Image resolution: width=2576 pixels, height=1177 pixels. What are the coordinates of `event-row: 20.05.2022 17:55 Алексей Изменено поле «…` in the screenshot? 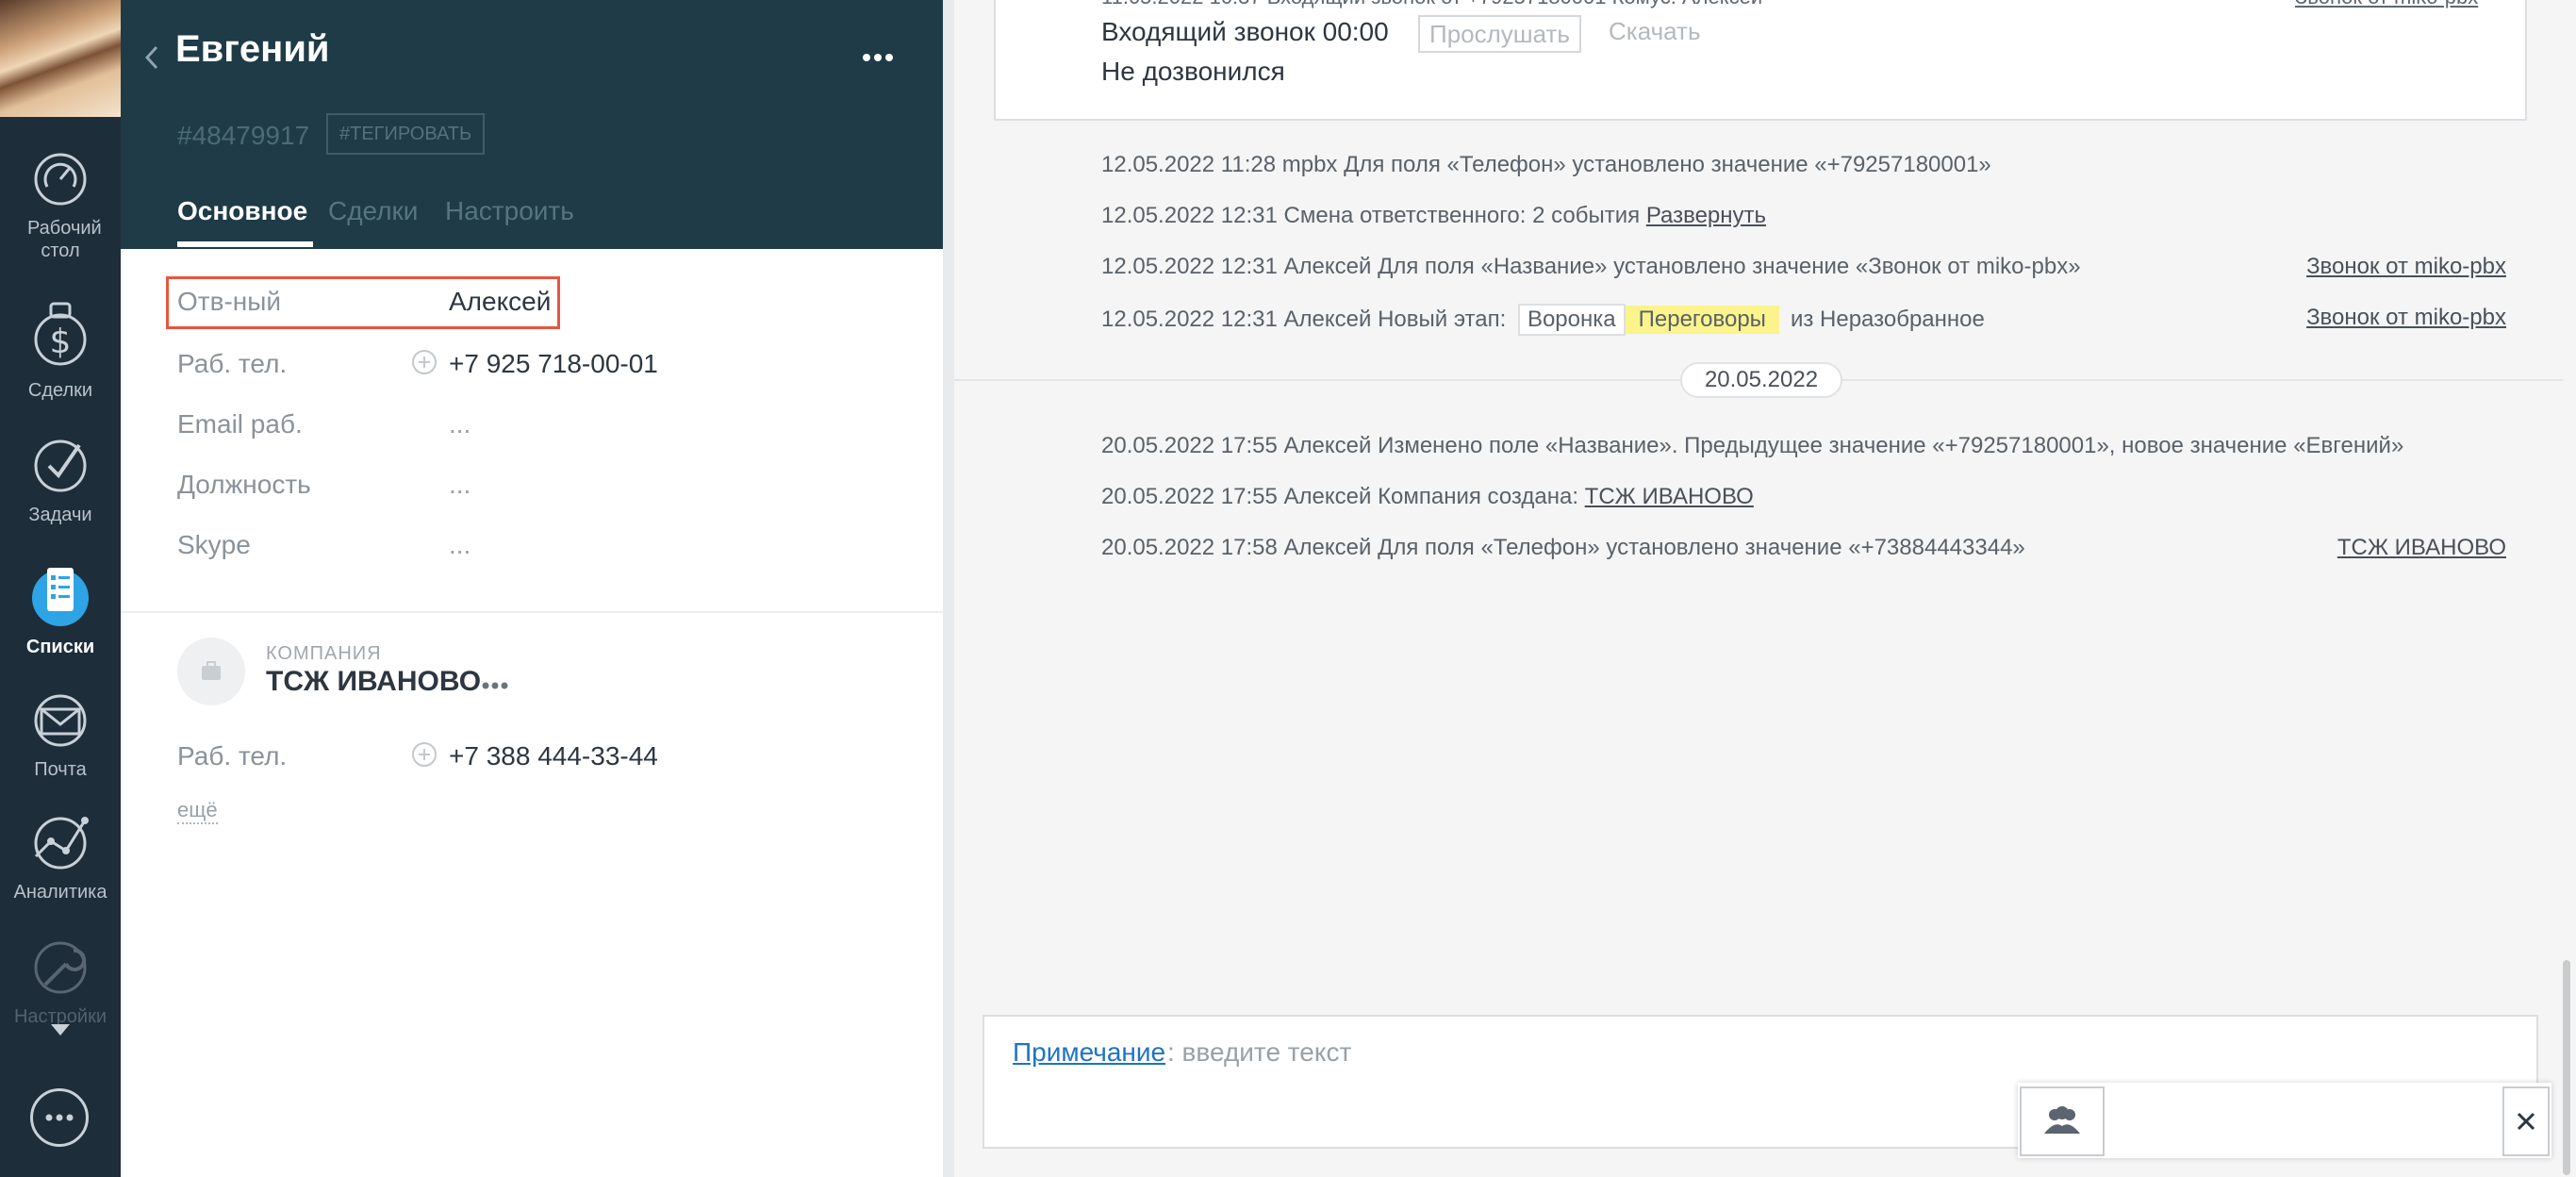 It's located at (1752, 446).